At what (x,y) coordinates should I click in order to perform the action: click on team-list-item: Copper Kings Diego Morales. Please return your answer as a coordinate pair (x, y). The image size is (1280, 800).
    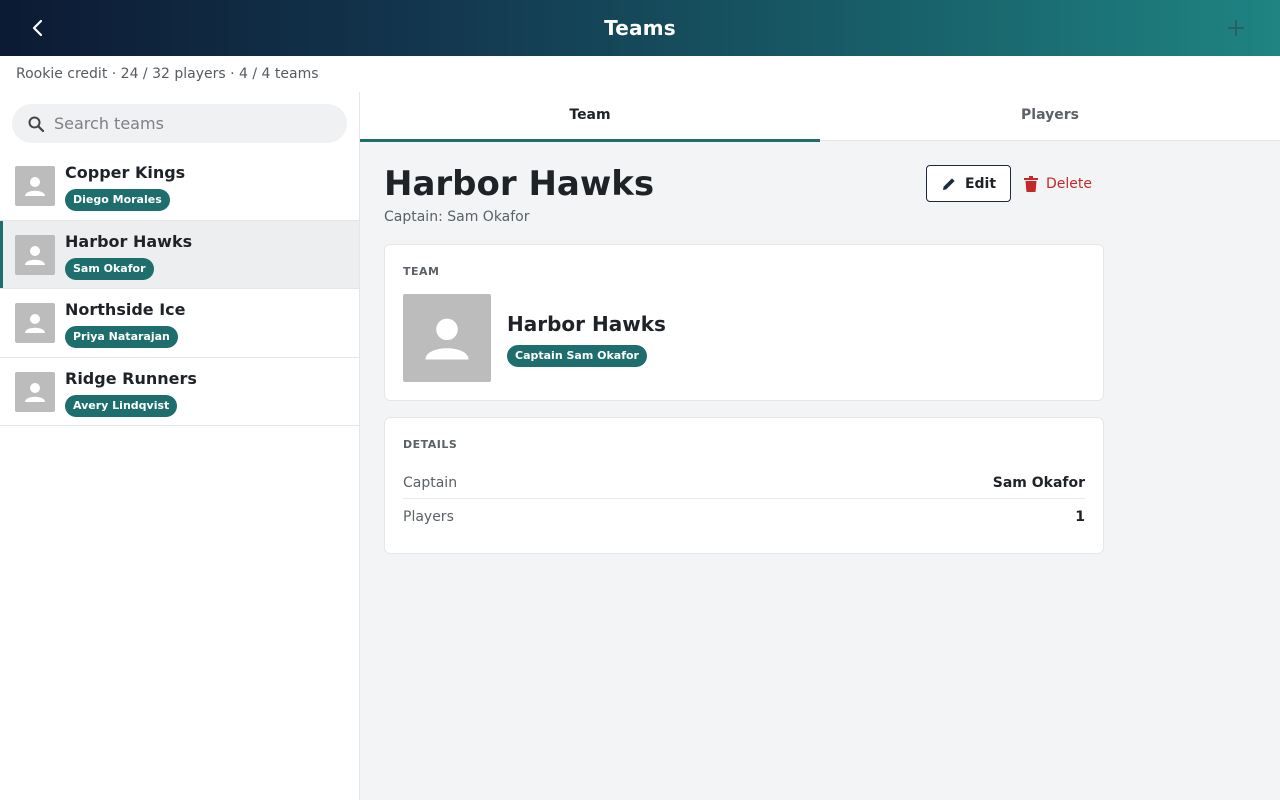
    Looking at the image, I should click on (179, 186).